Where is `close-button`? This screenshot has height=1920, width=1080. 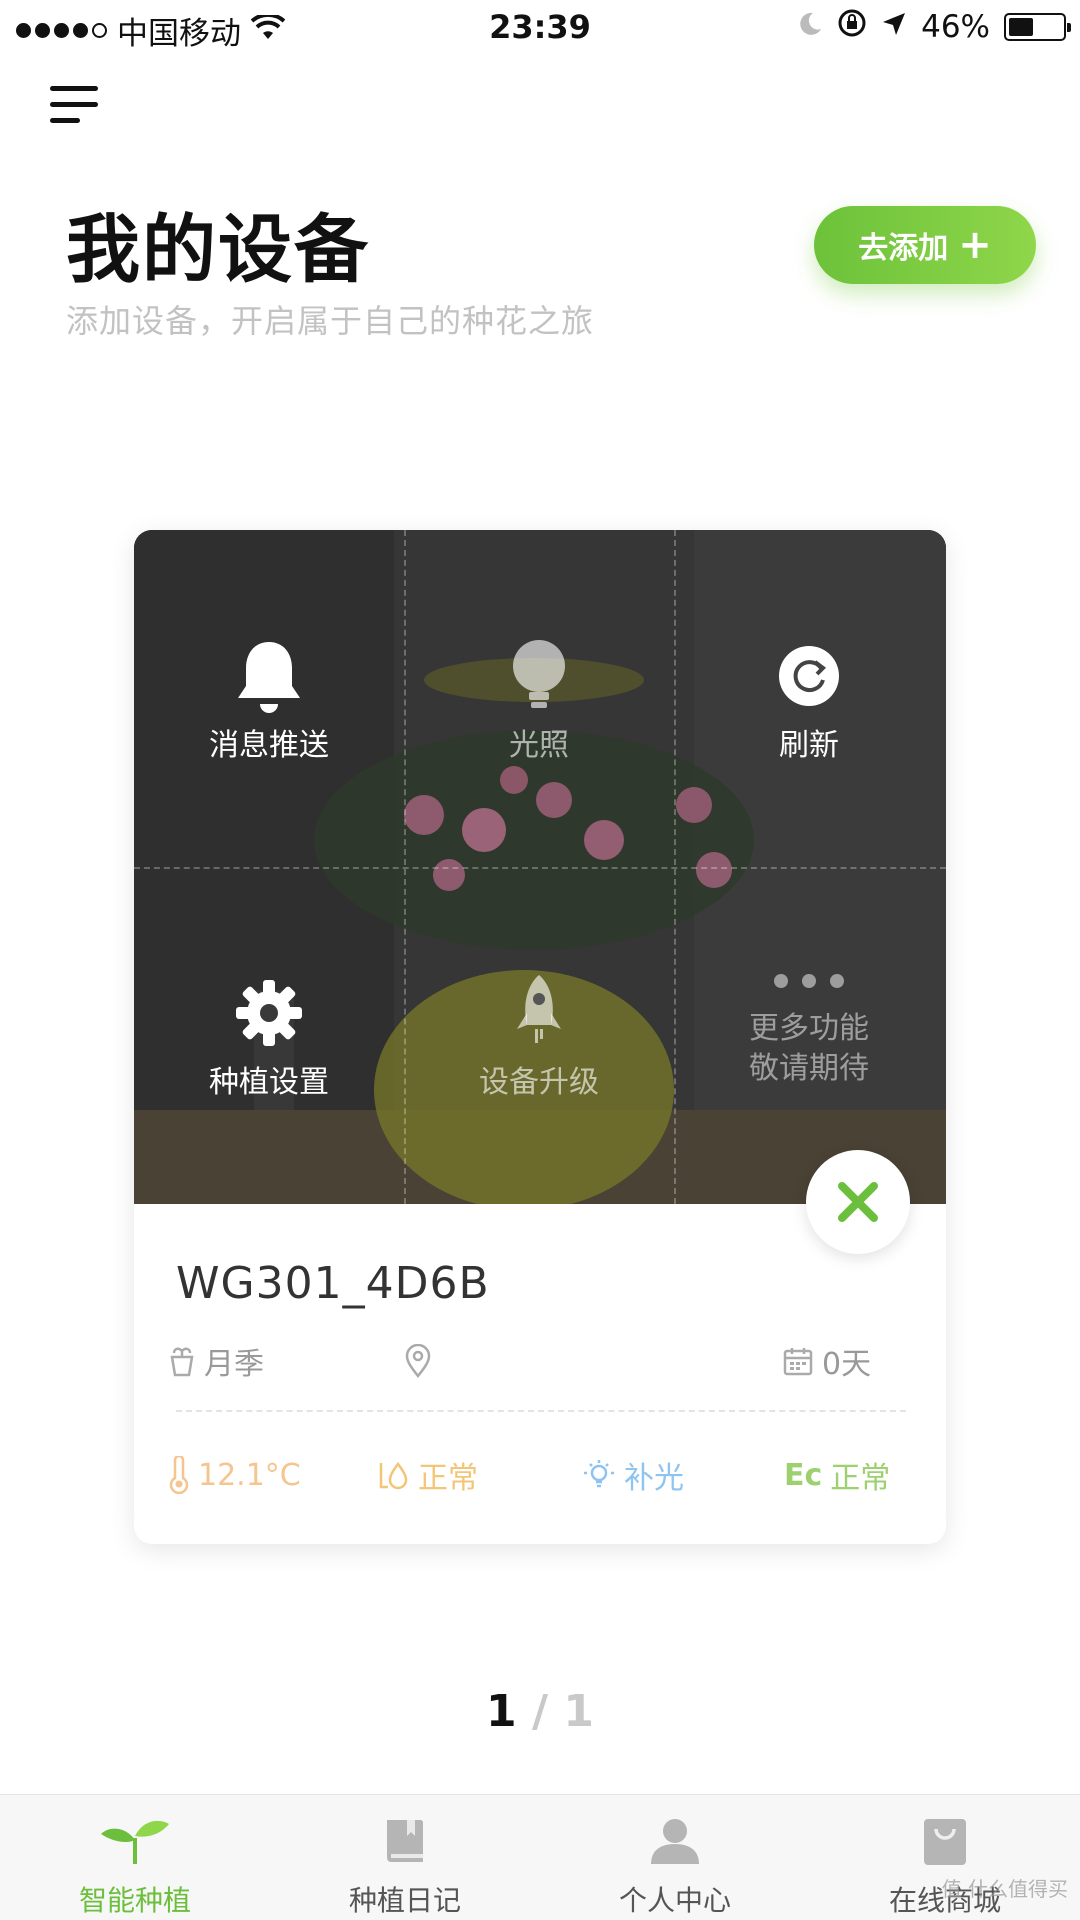
close-button is located at coordinates (858, 1202).